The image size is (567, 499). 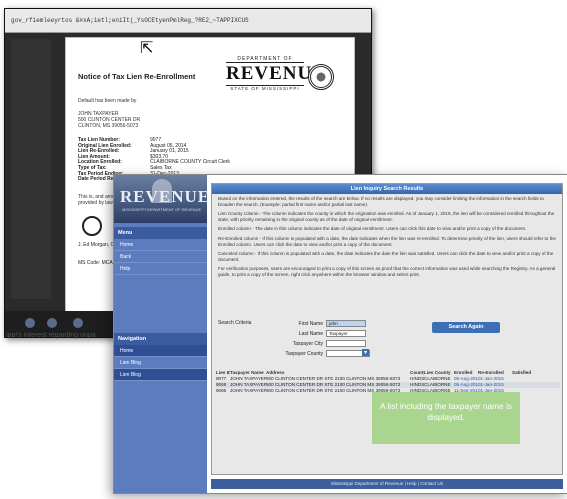 What do you see at coordinates (137, 76) in the screenshot?
I see `document-title: Notice of Tax Lien Re-Enrollment` at bounding box center [137, 76].